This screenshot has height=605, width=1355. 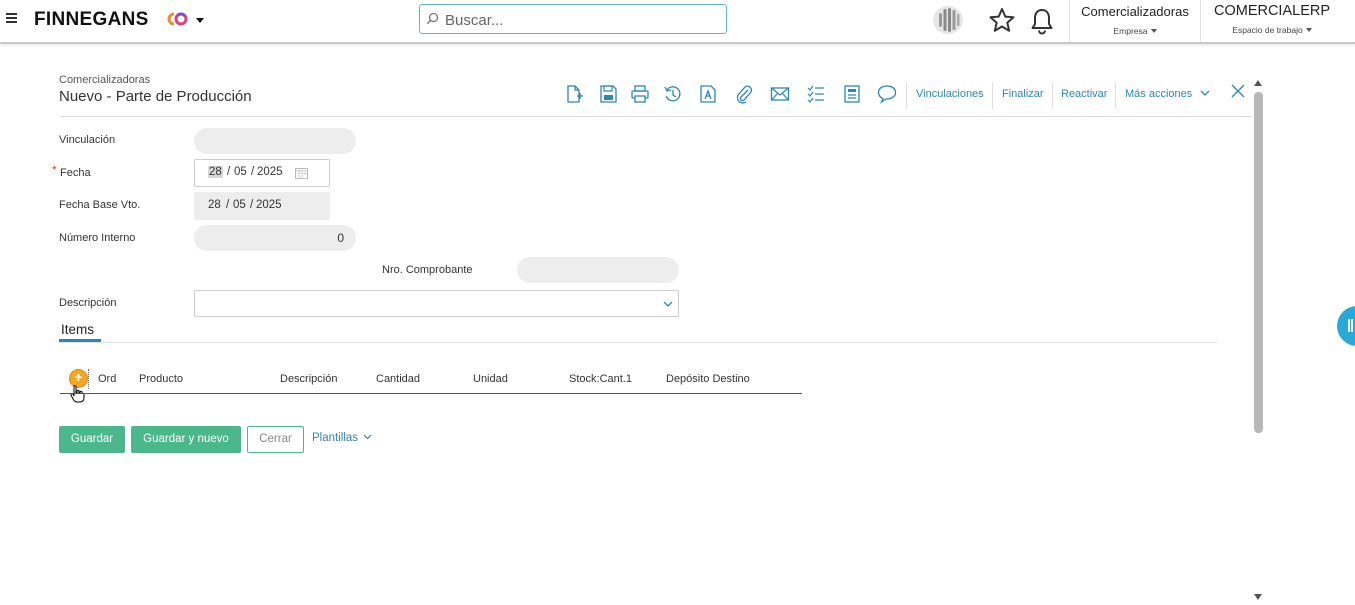 I want to click on tab-items: Items, so click(x=77, y=329).